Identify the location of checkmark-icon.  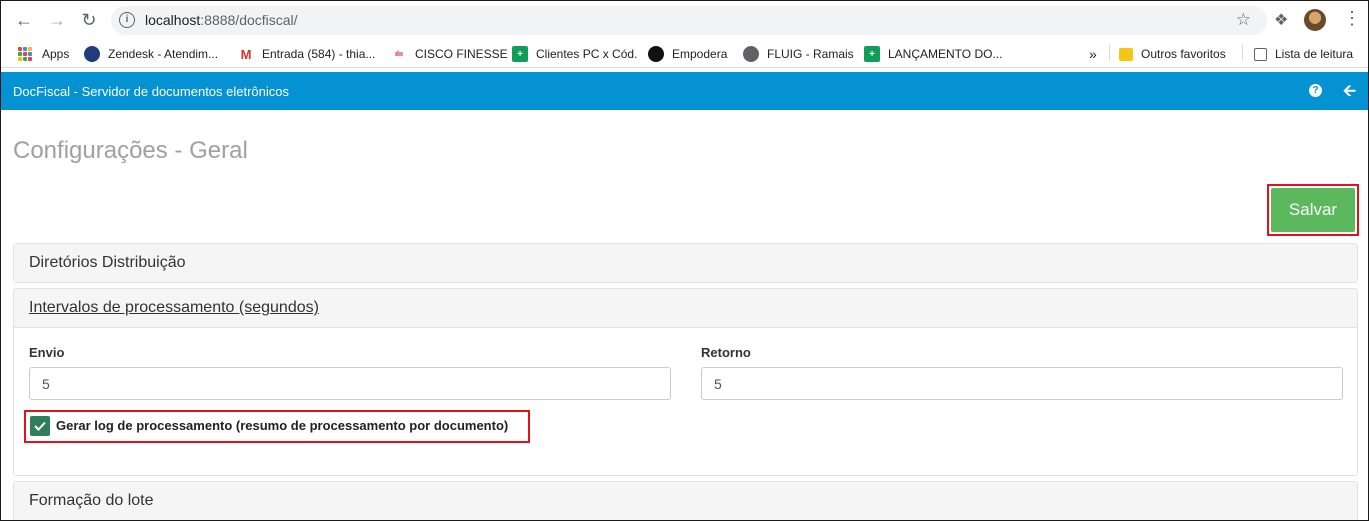
(40, 426).